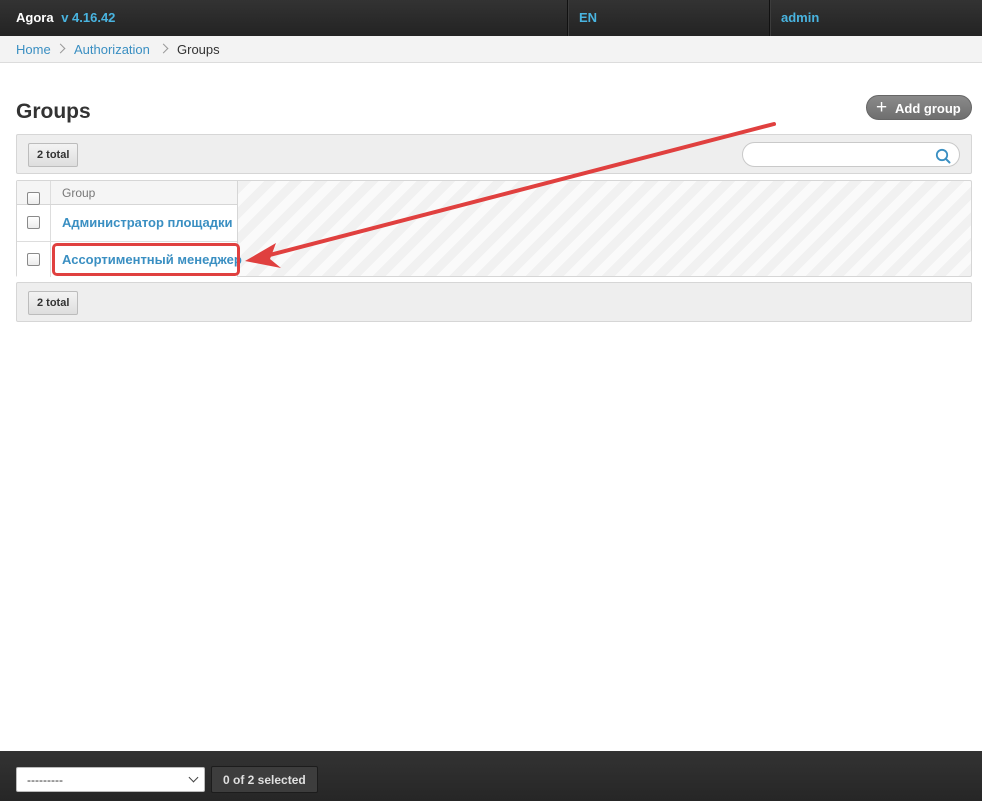 This screenshot has width=982, height=801. What do you see at coordinates (494, 154) in the screenshot?
I see `list-toolbar-top: 2 total` at bounding box center [494, 154].